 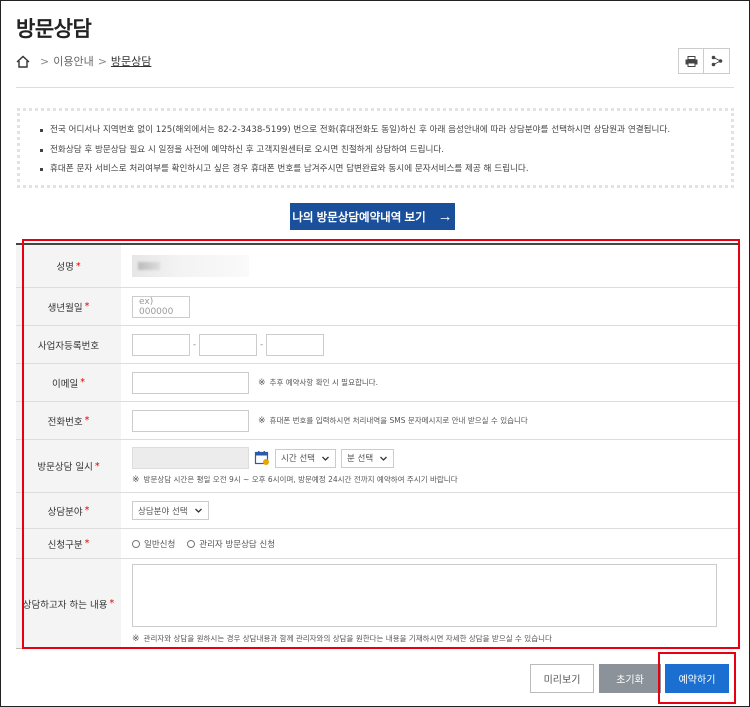 I want to click on form-row-birth: 생년월일 * ex) 000000, so click(x=377, y=307).